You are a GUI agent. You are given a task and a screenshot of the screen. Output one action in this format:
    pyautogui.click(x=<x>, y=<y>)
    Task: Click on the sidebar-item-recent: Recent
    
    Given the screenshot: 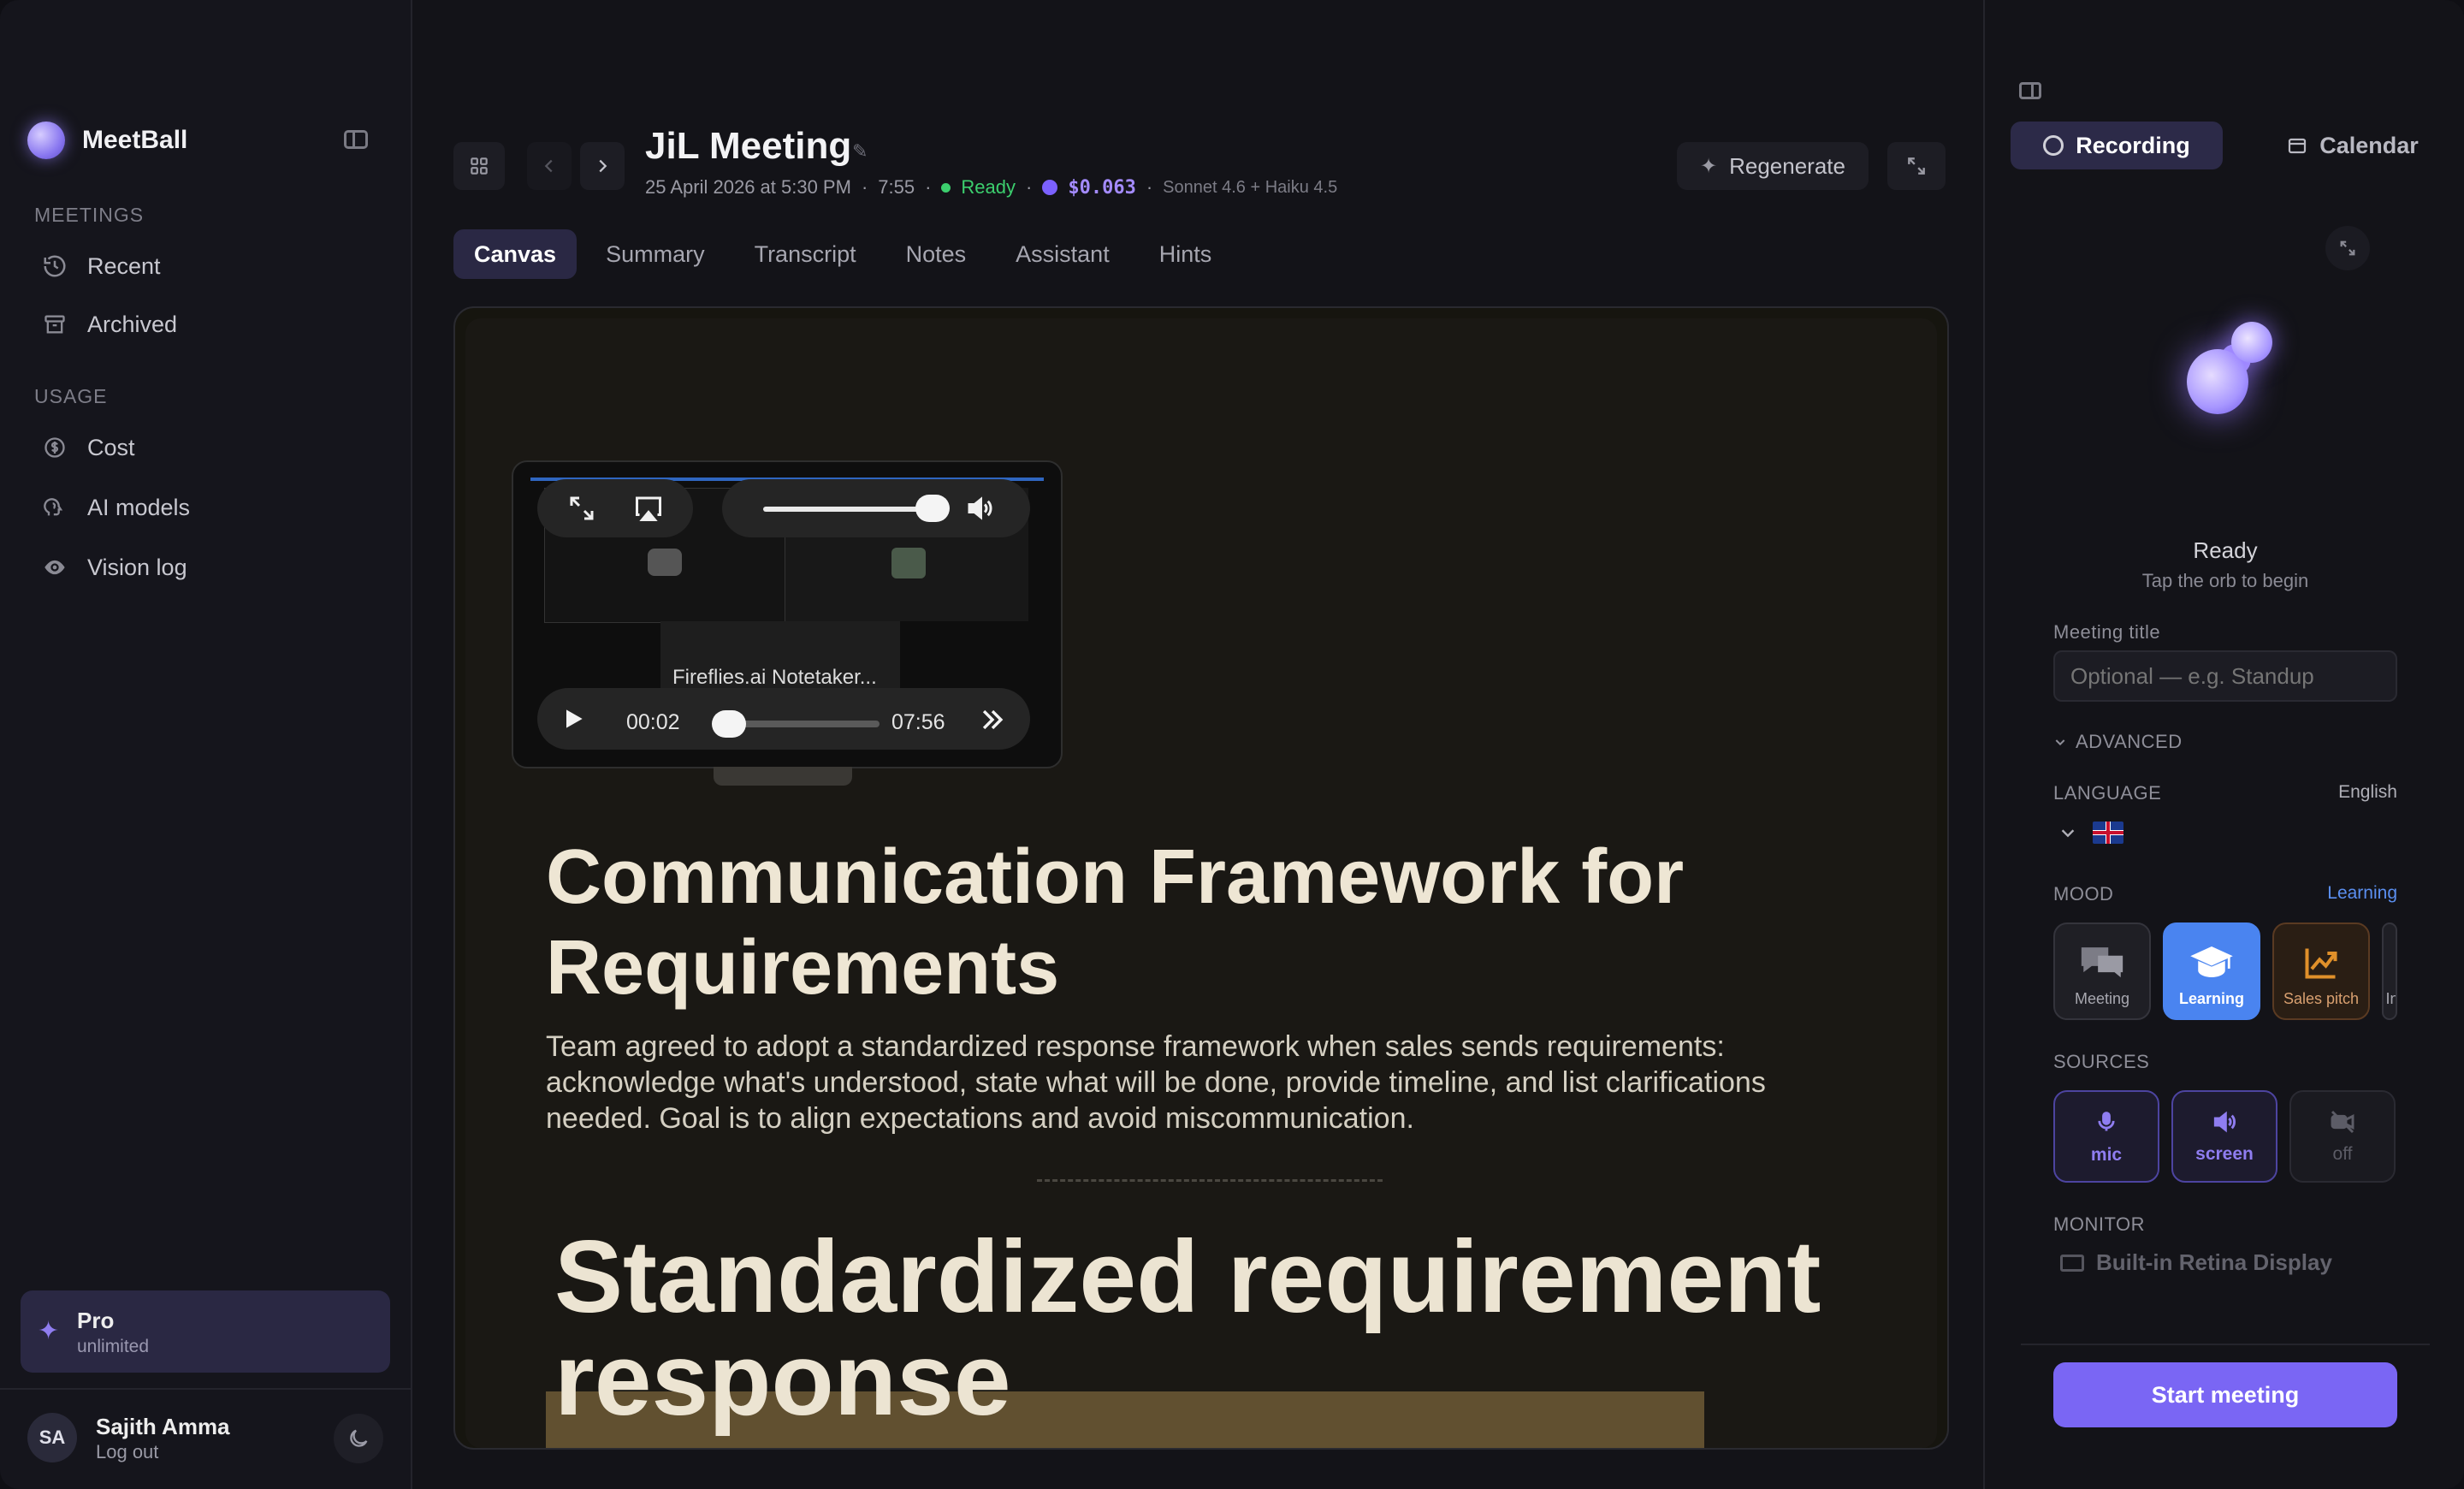 What is the action you would take?
    pyautogui.click(x=101, y=266)
    